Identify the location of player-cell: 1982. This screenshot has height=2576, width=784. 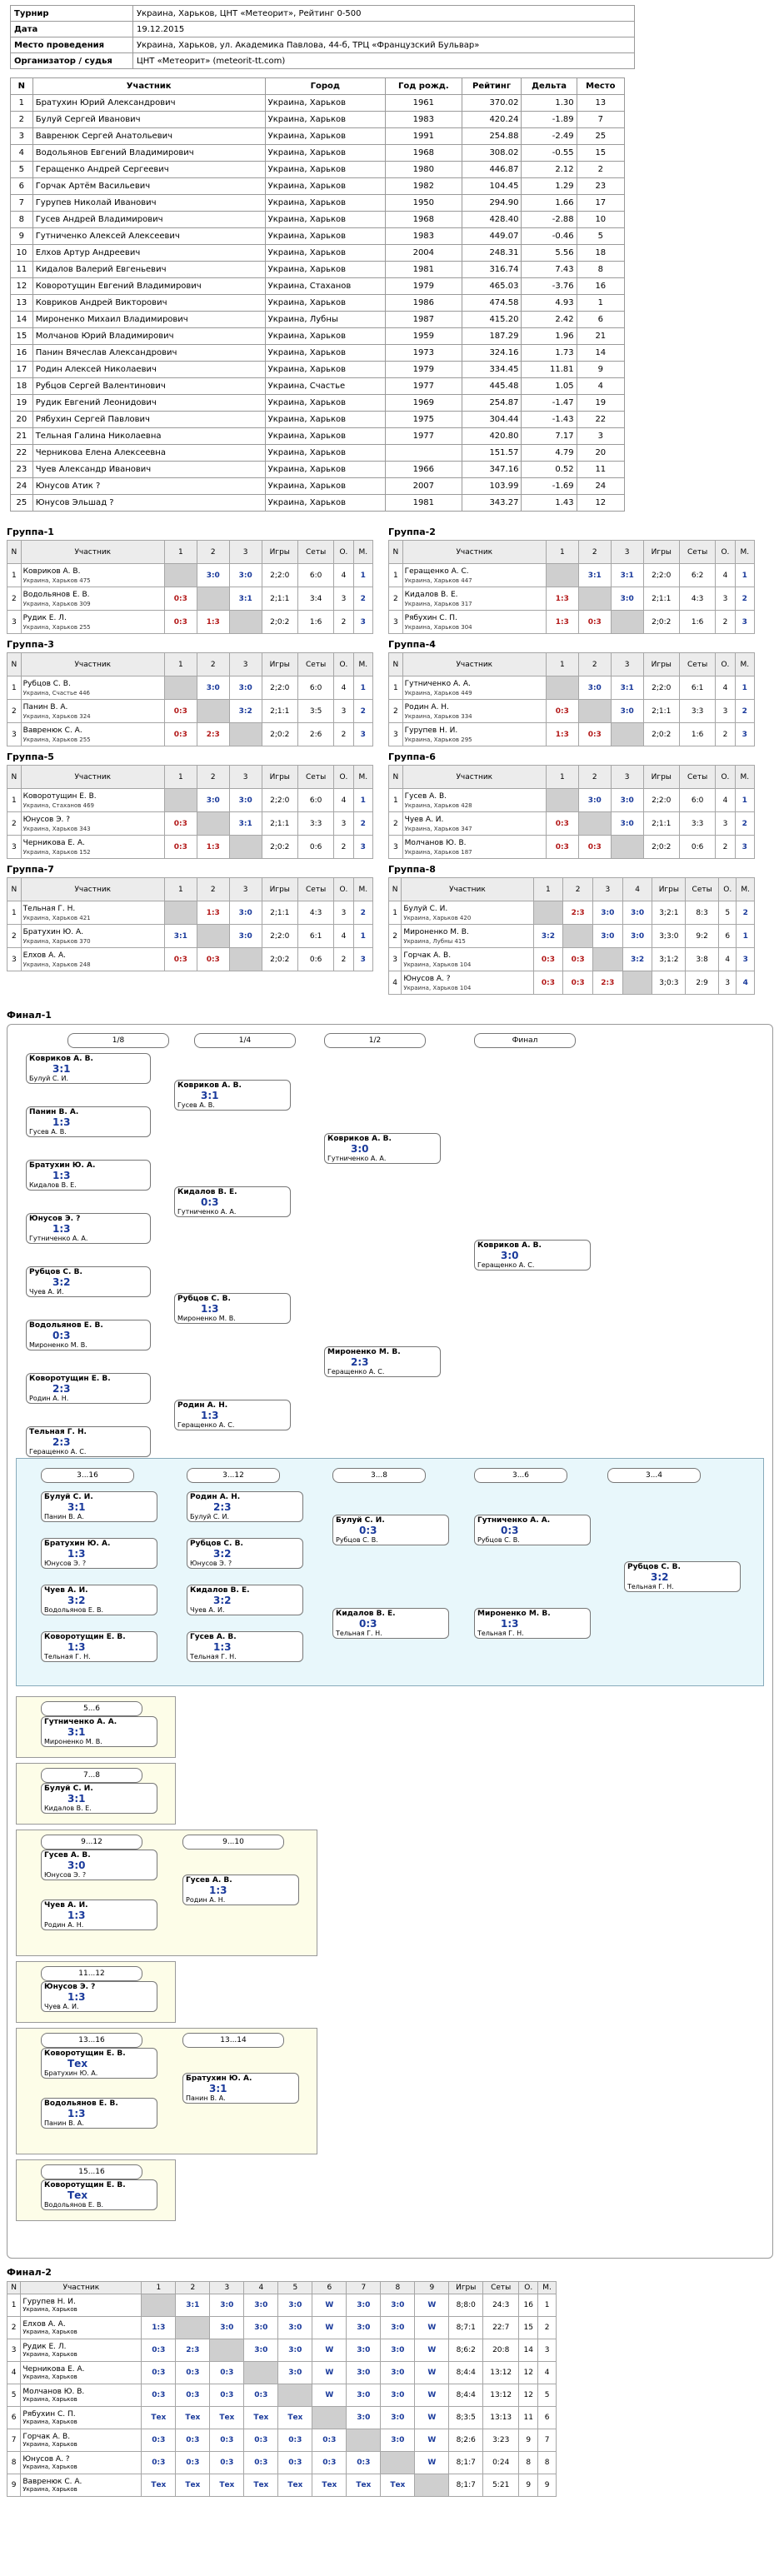
(423, 186).